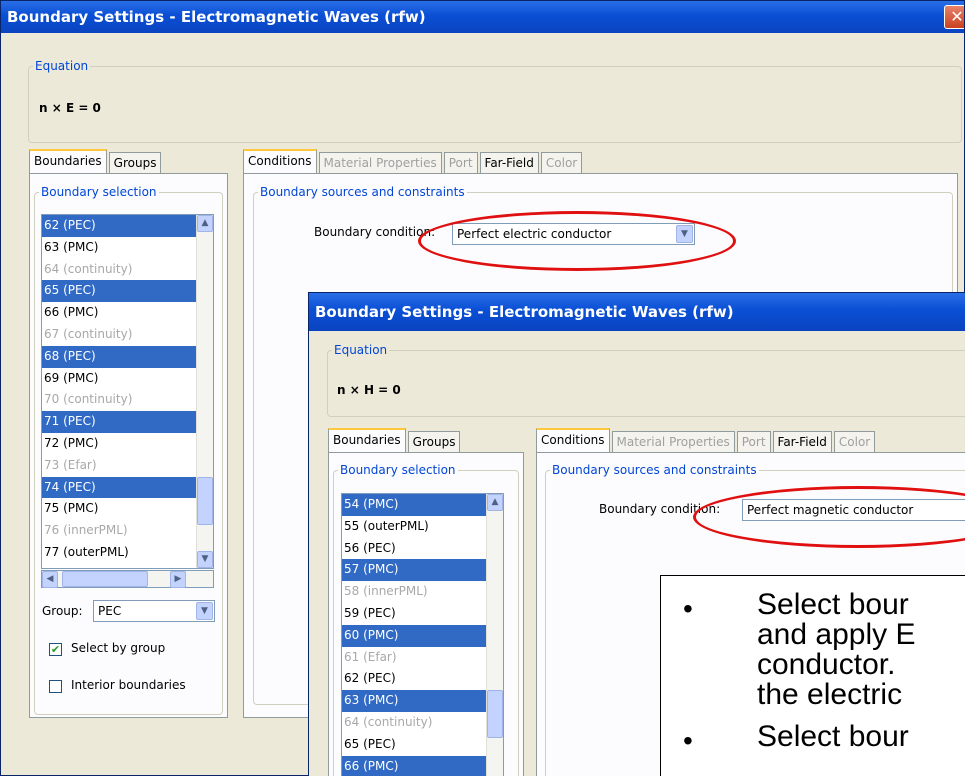  I want to click on highlight-ellipse, so click(577, 241).